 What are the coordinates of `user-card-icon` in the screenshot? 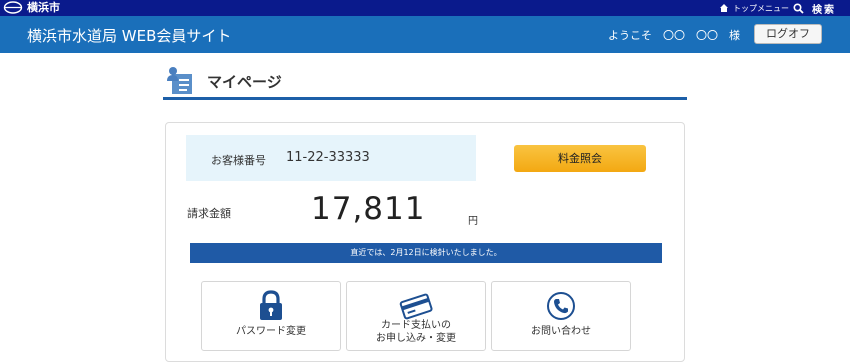 It's located at (179, 80).